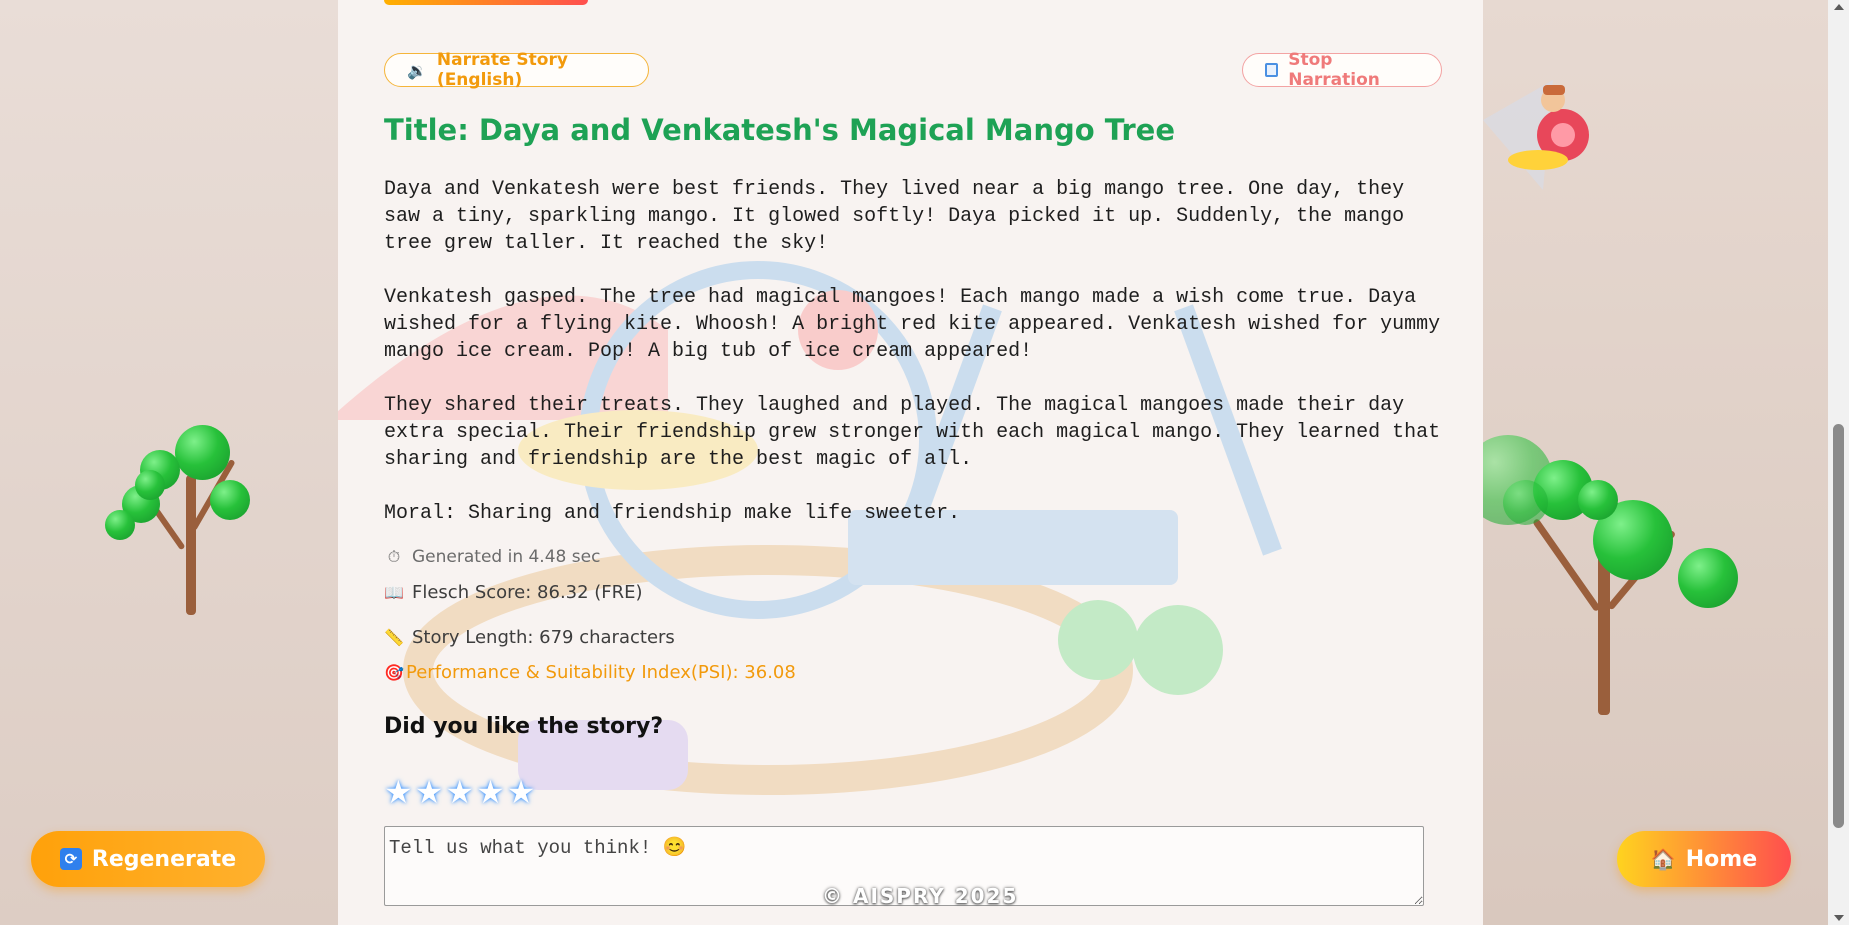  I want to click on page-scrollbar, so click(1838, 462).